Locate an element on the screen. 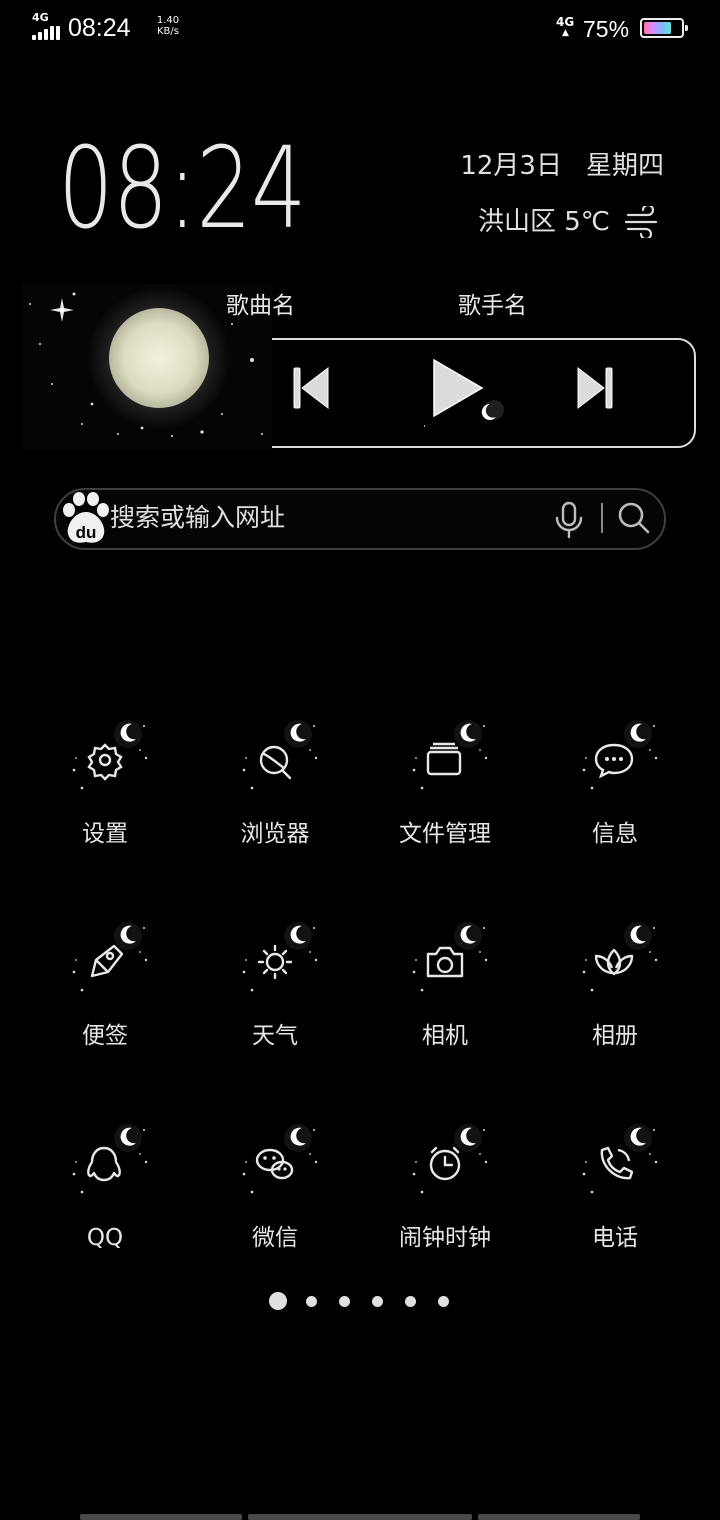  artist-name: 歌手名 is located at coordinates (492, 306).